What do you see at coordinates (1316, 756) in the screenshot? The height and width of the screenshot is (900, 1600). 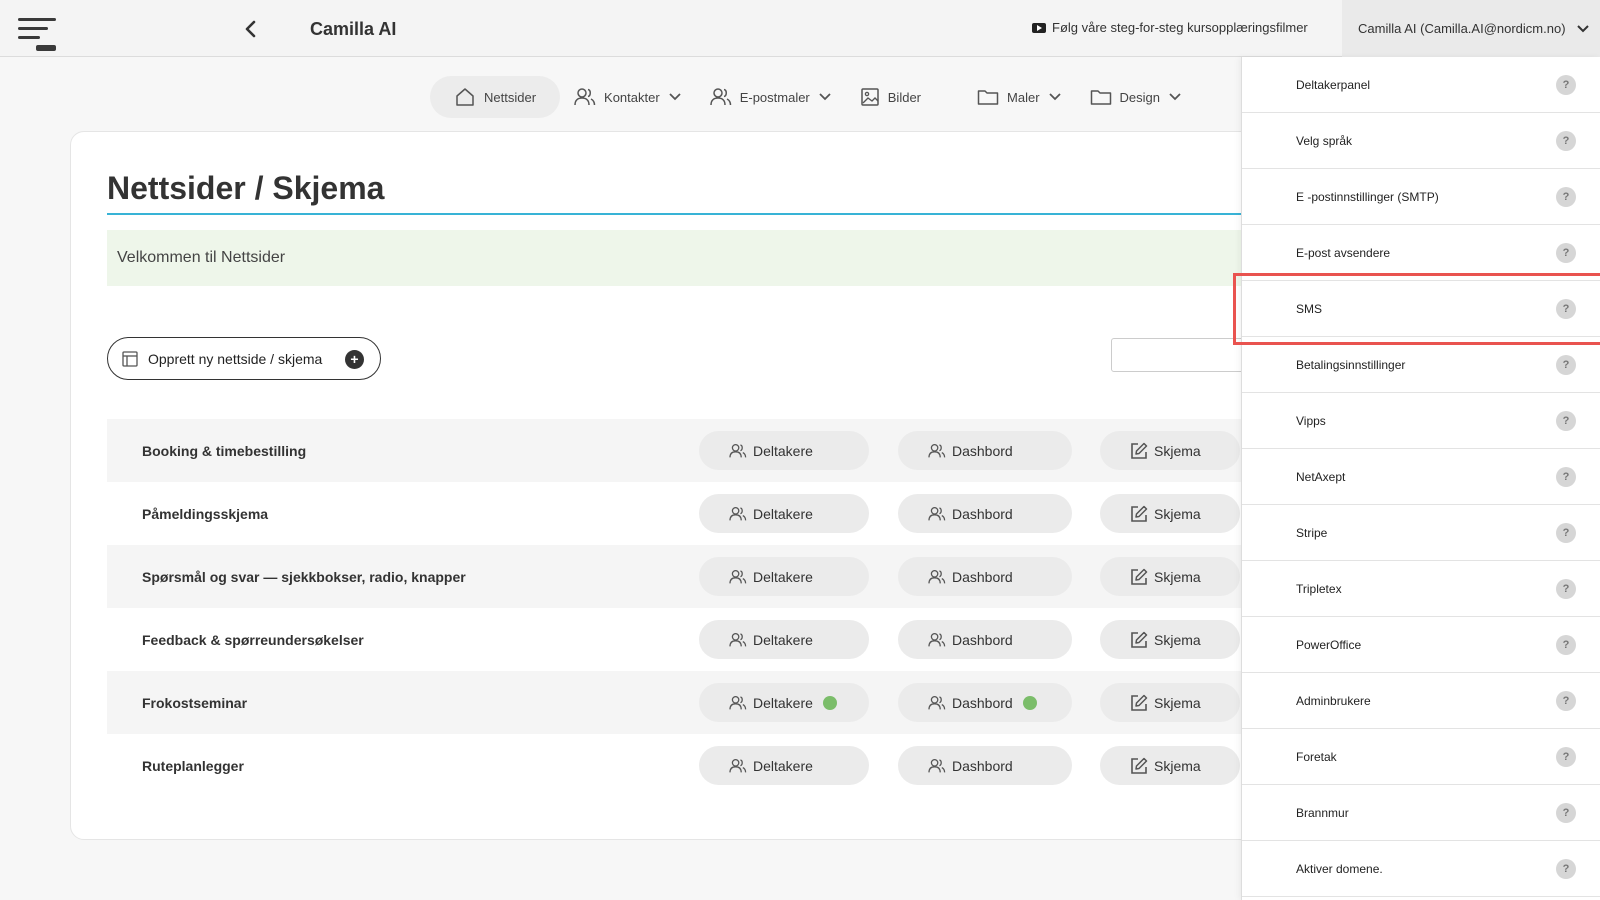 I see `settings-item-label: Foretak` at bounding box center [1316, 756].